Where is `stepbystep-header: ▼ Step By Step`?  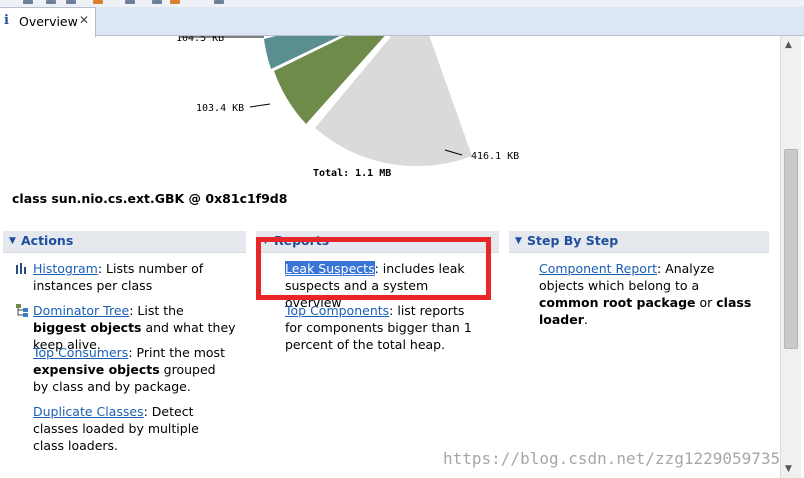 stepbystep-header: ▼ Step By Step is located at coordinates (639, 242).